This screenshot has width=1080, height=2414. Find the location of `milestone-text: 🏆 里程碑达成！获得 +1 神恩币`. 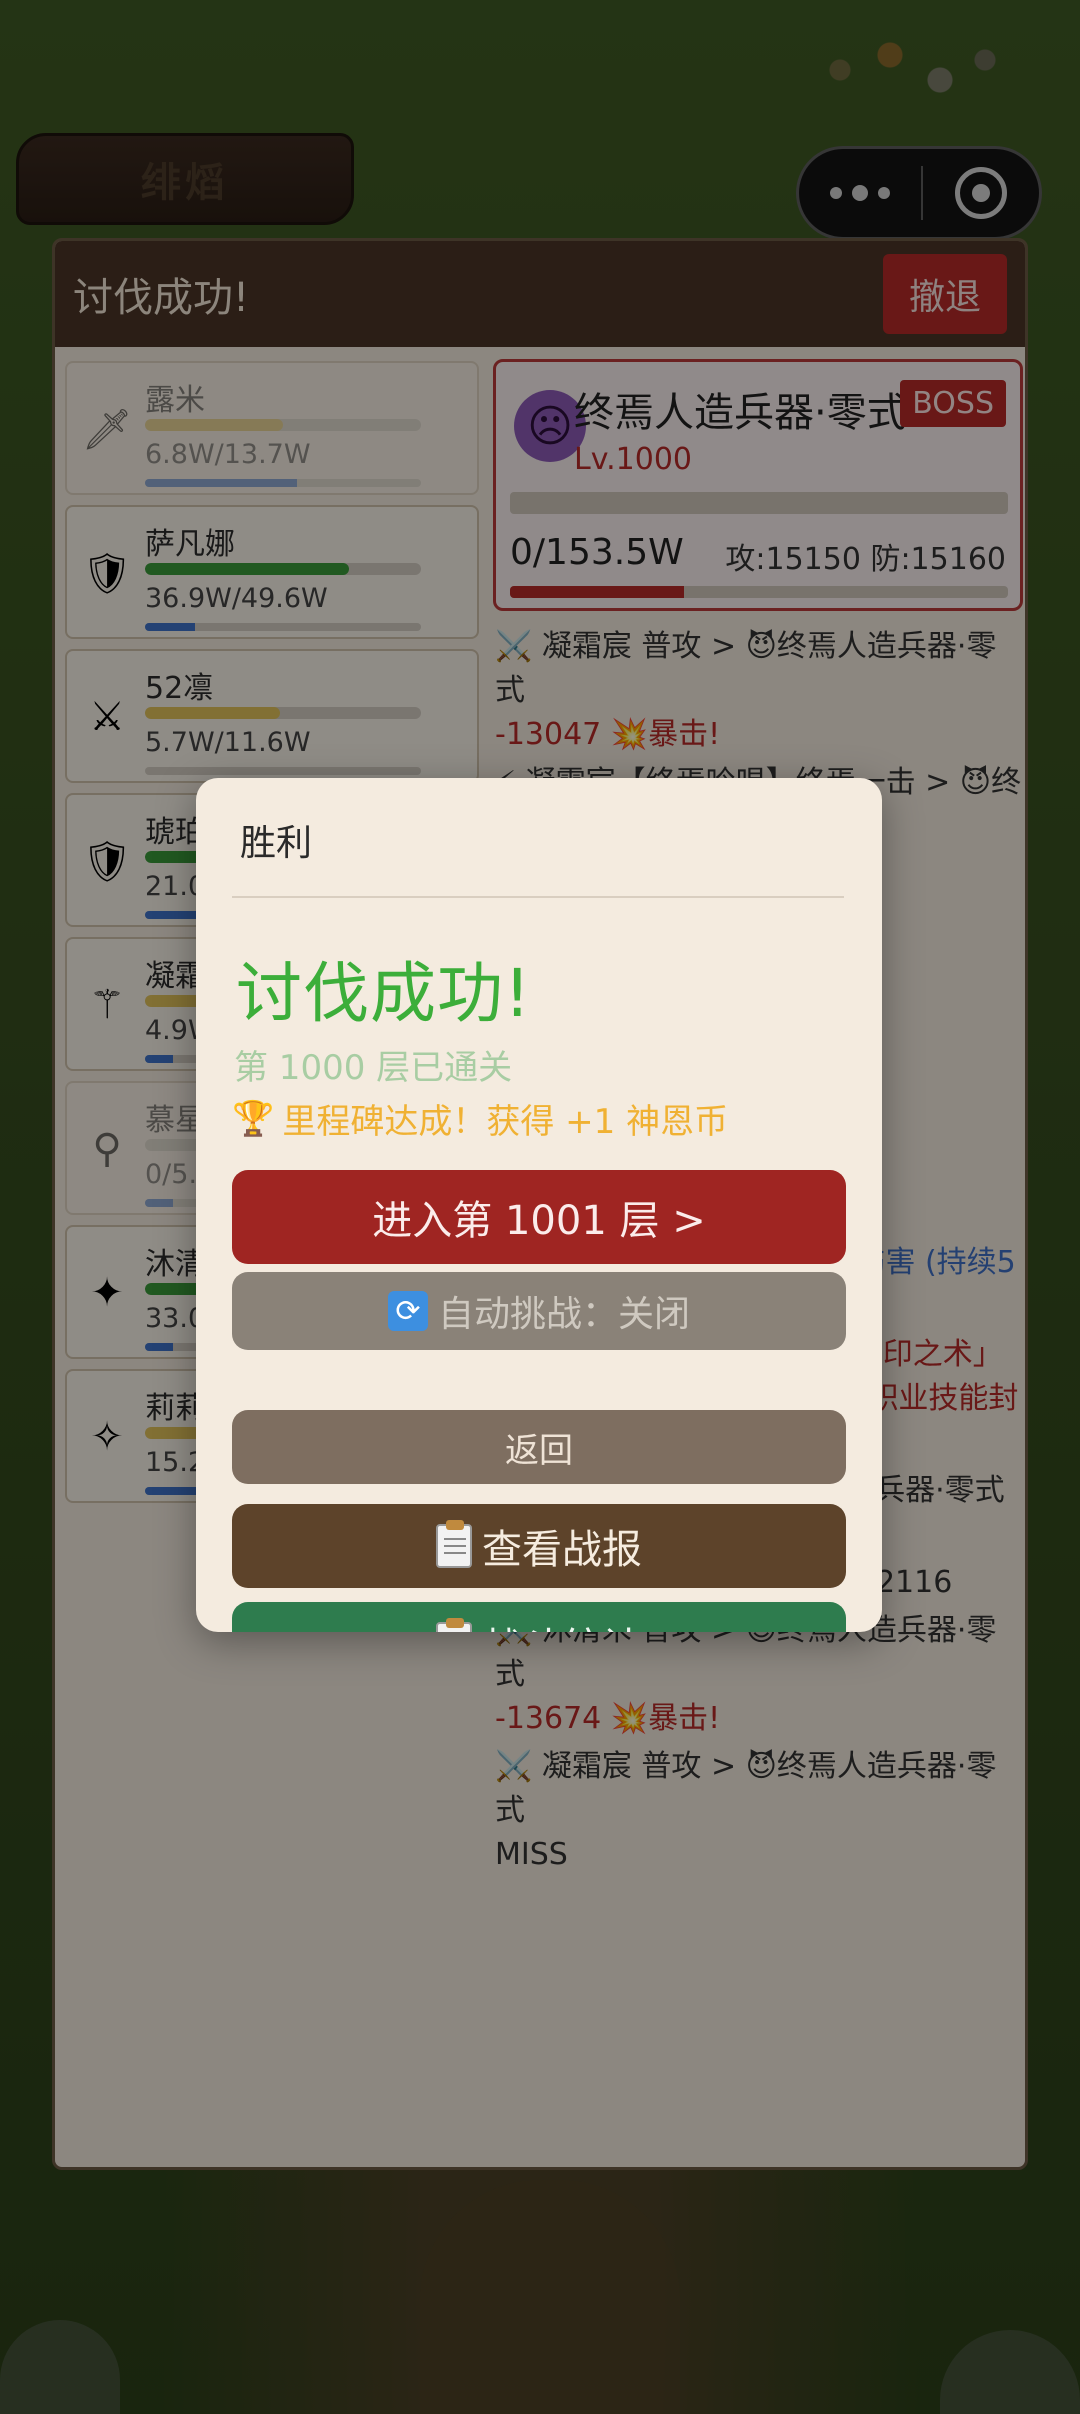

milestone-text: 🏆 里程碑达成！获得 +1 神恩币 is located at coordinates (480, 1118).